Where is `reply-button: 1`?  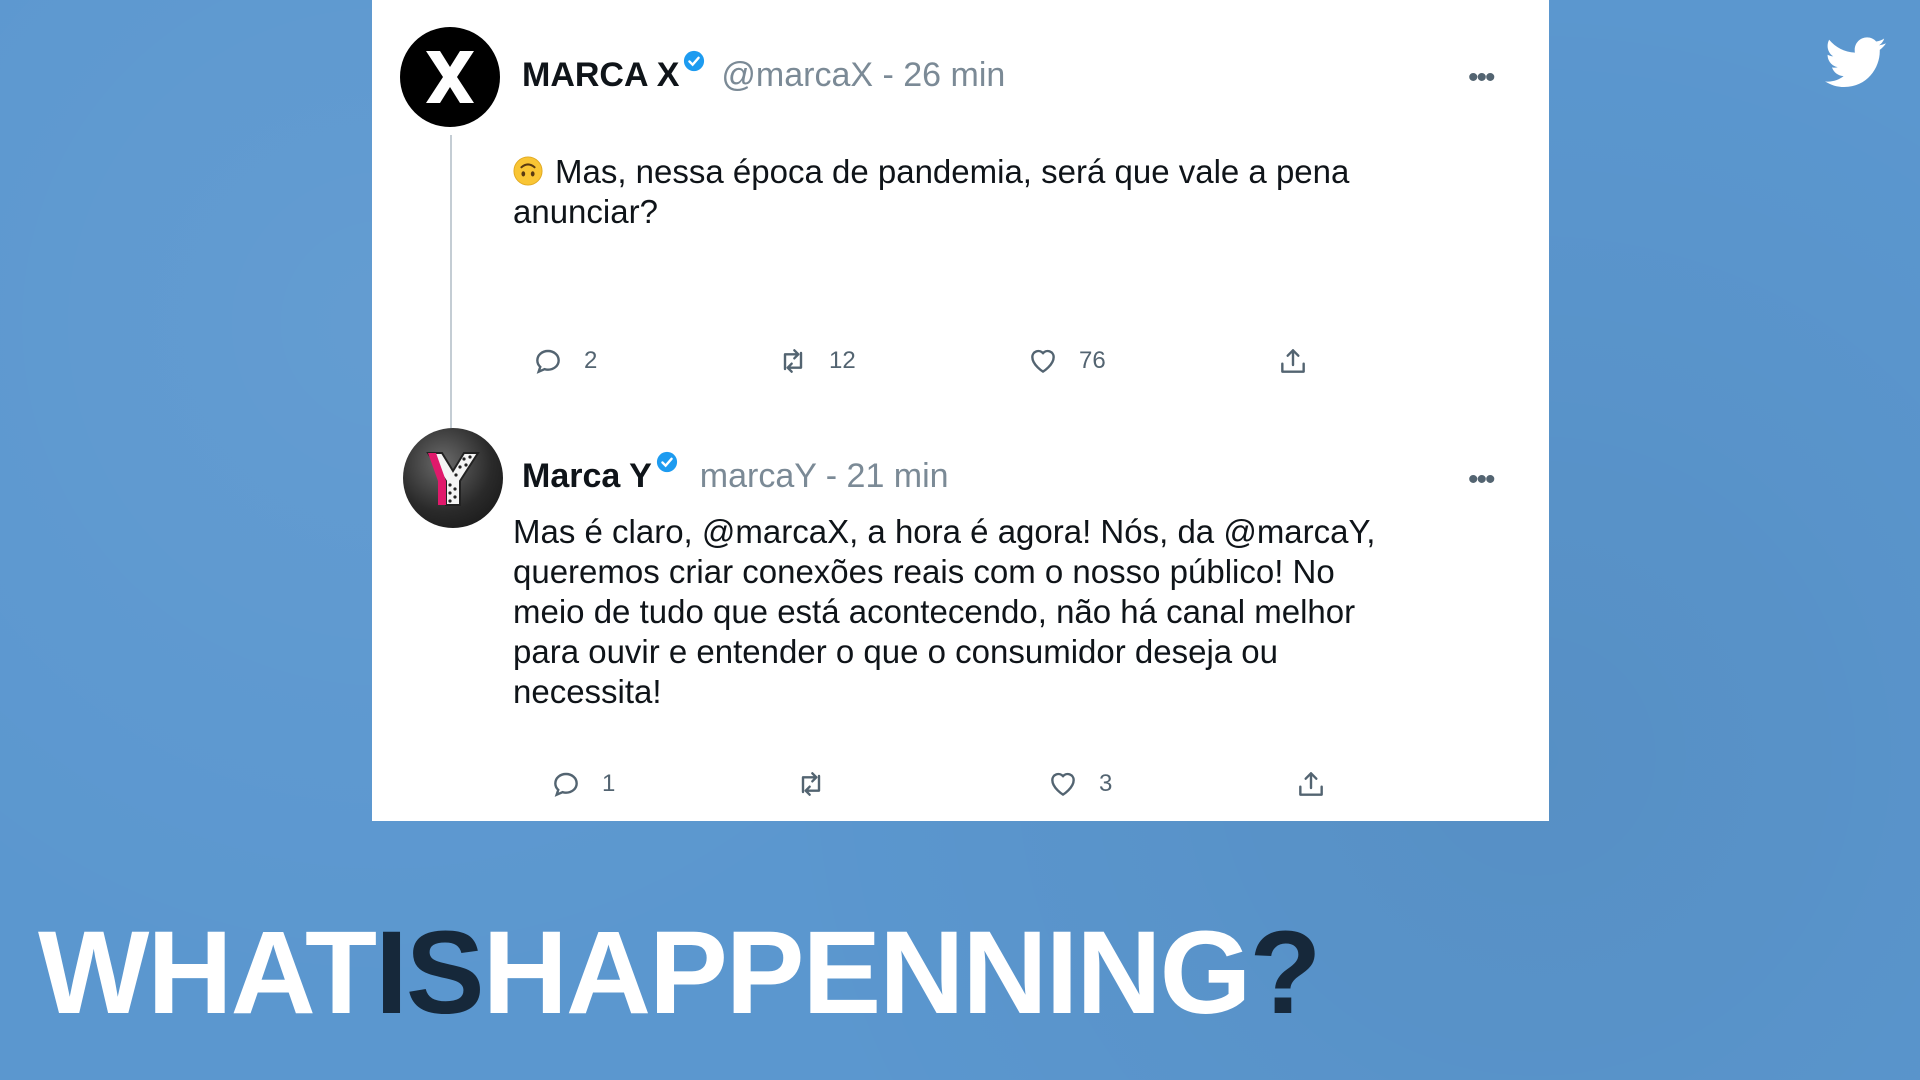 reply-button: 1 is located at coordinates (582, 784).